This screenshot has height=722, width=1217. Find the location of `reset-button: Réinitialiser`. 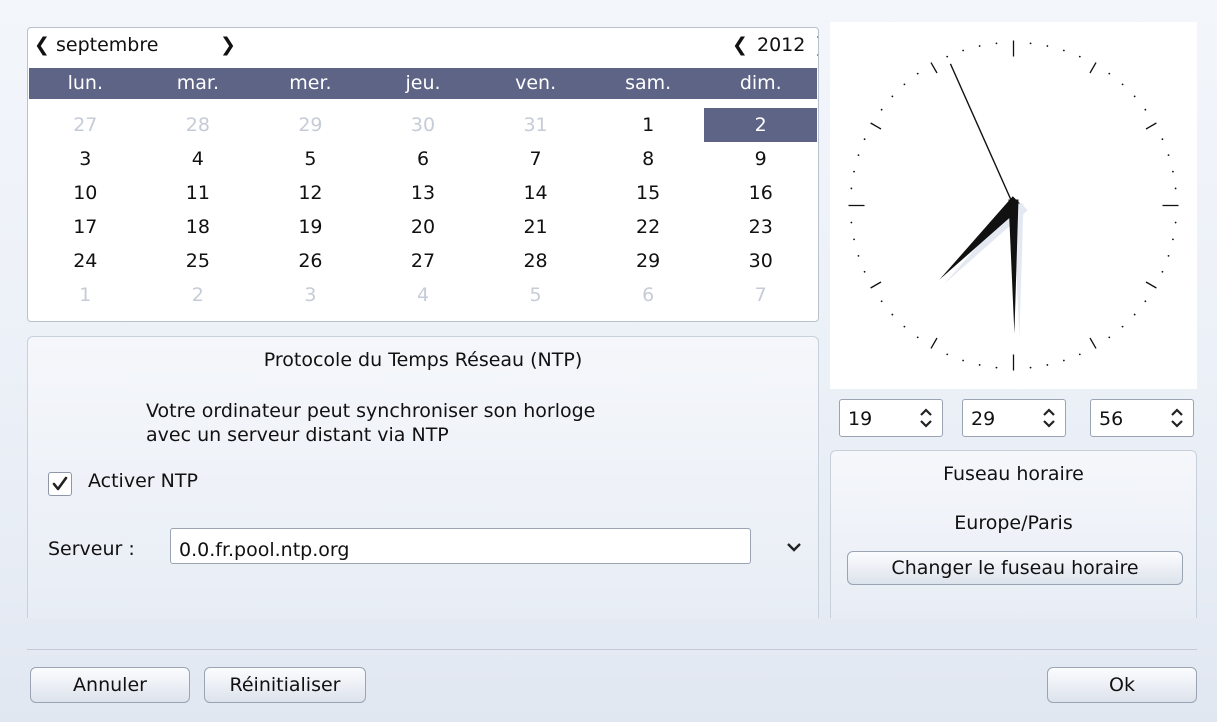

reset-button: Réinitialiser is located at coordinates (285, 685).